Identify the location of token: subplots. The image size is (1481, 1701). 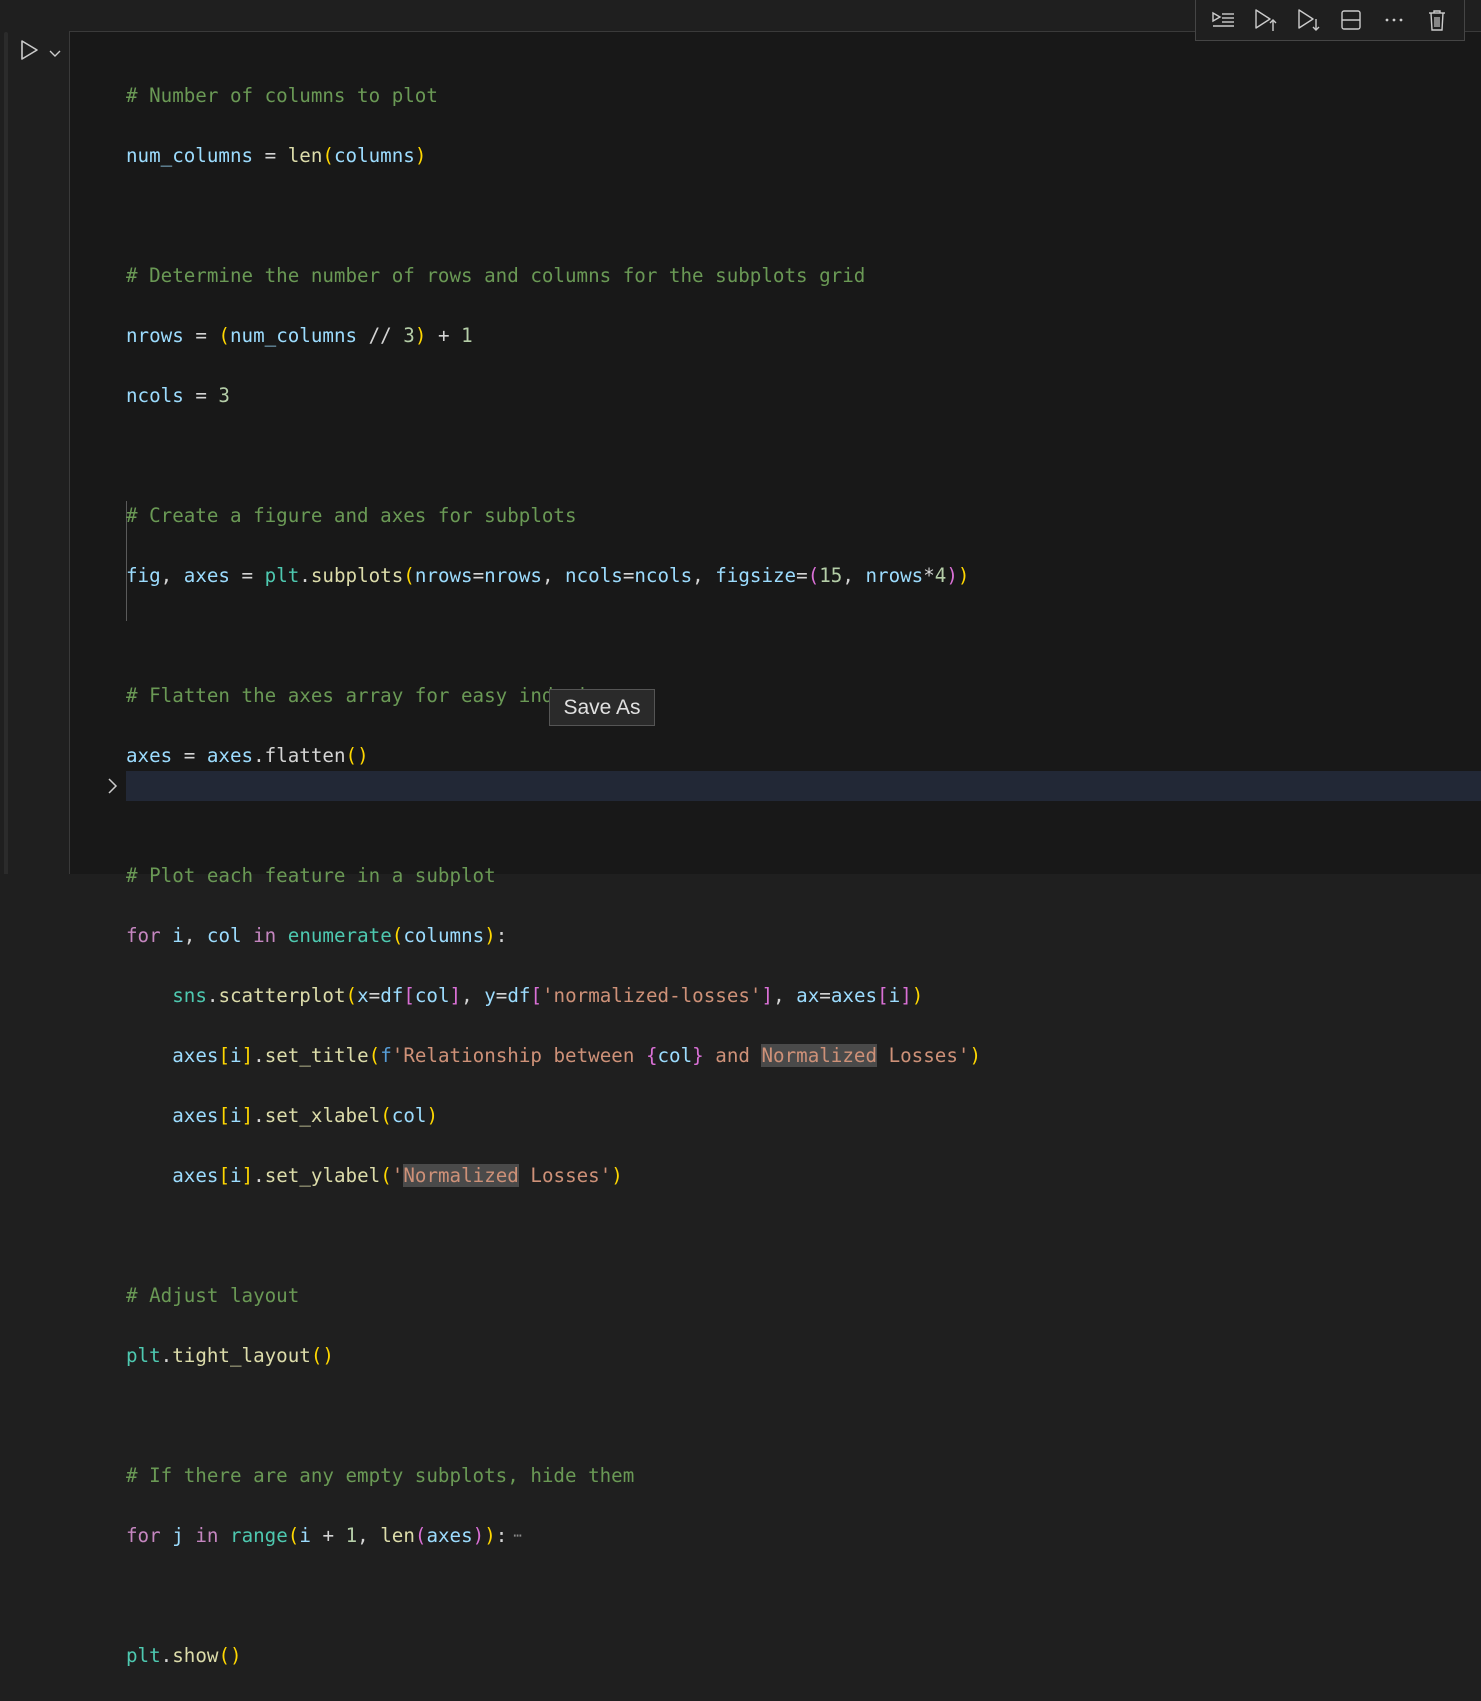
(357, 575).